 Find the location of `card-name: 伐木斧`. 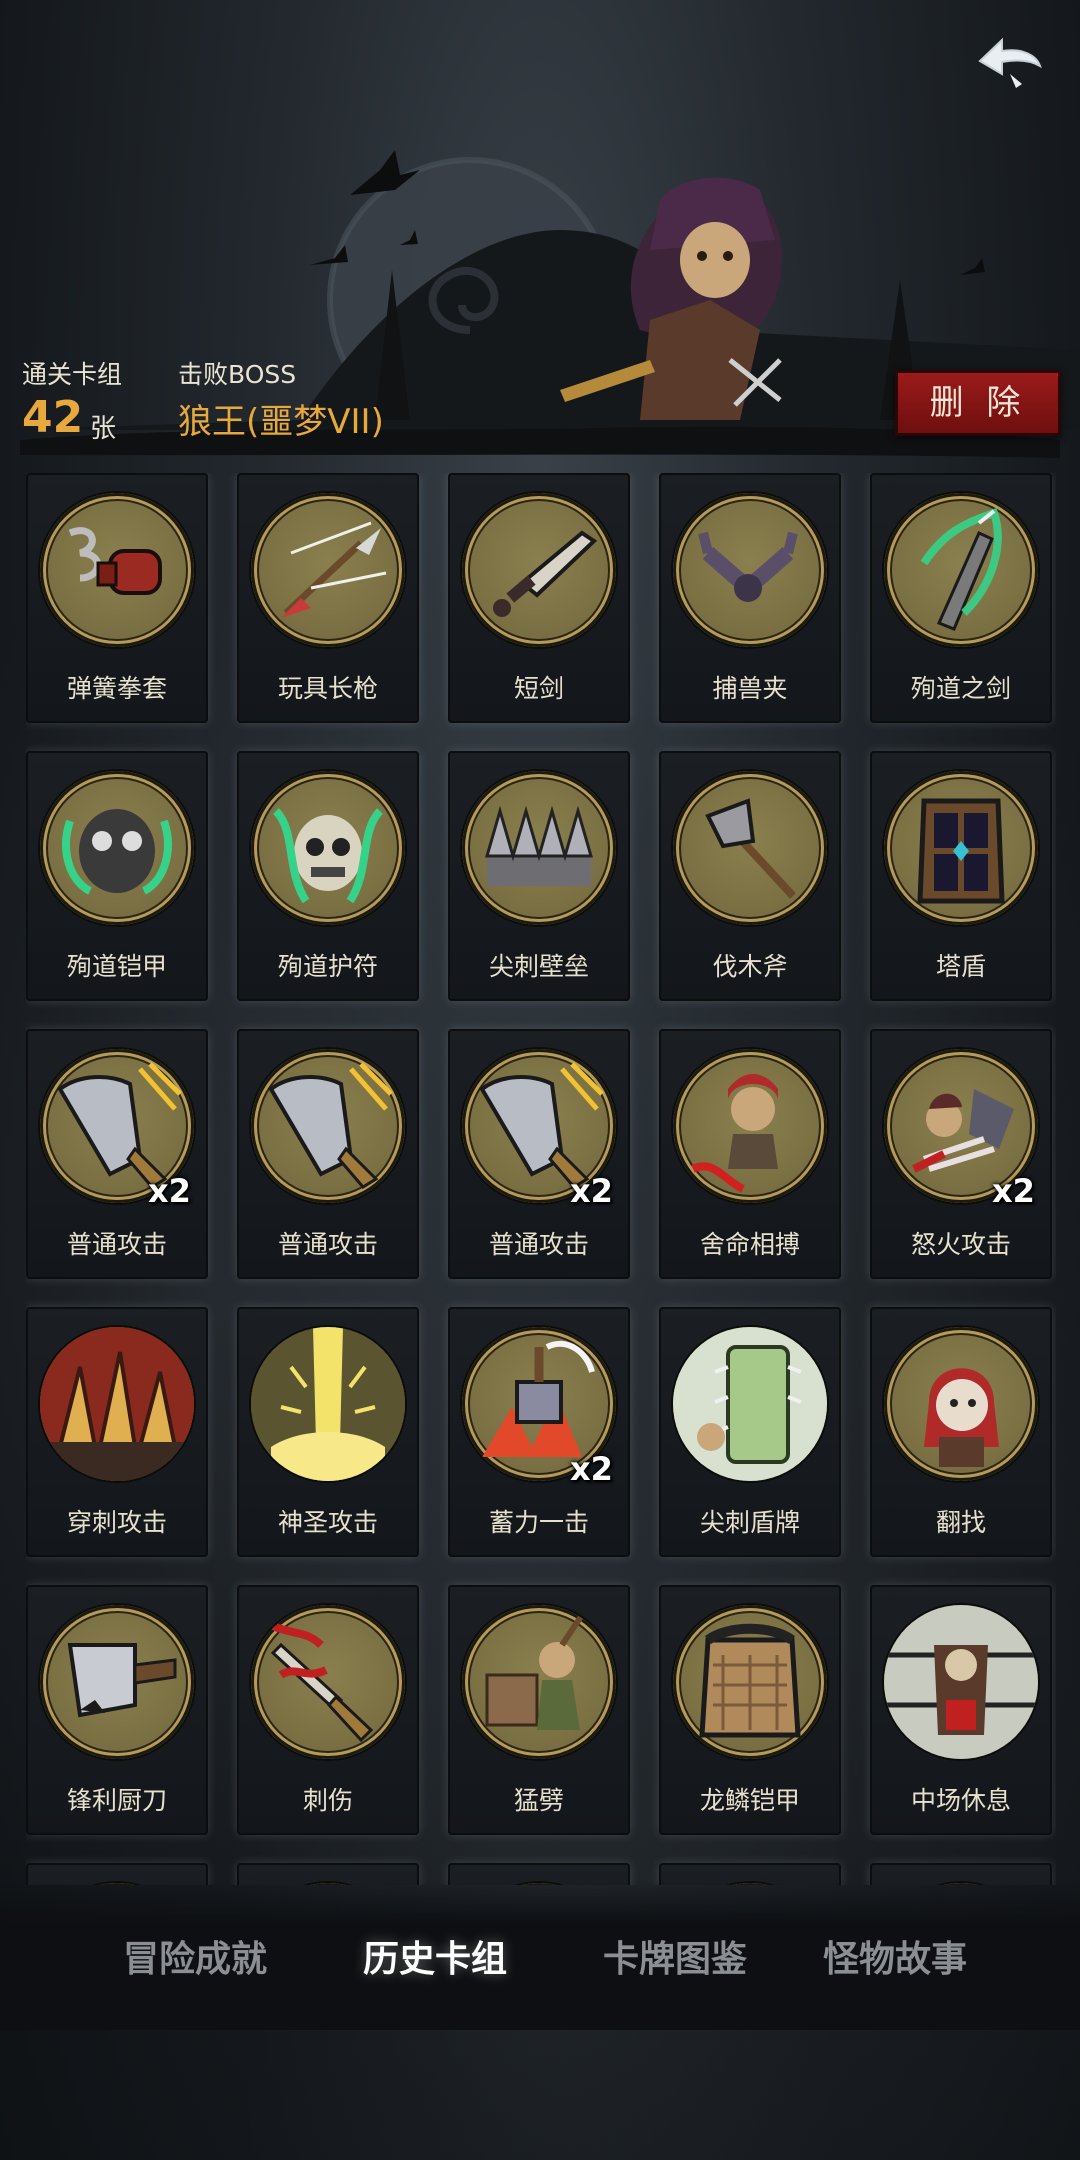

card-name: 伐木斧 is located at coordinates (750, 966).